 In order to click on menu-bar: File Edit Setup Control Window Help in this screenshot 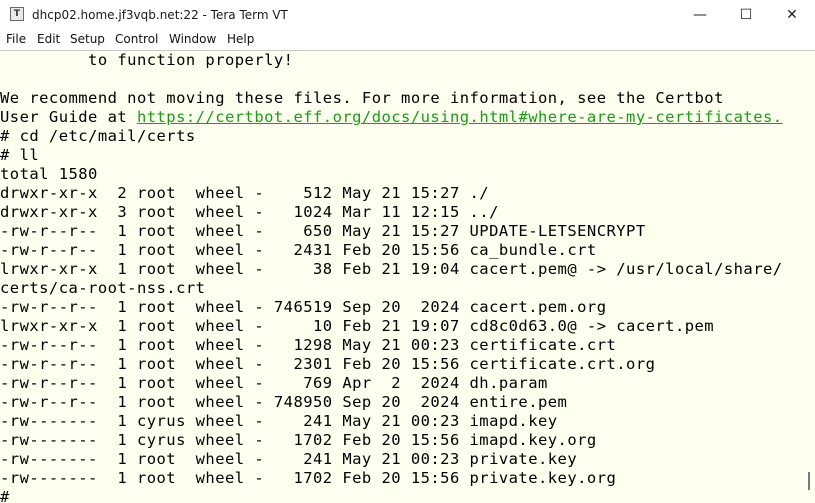, I will do `click(407, 40)`.